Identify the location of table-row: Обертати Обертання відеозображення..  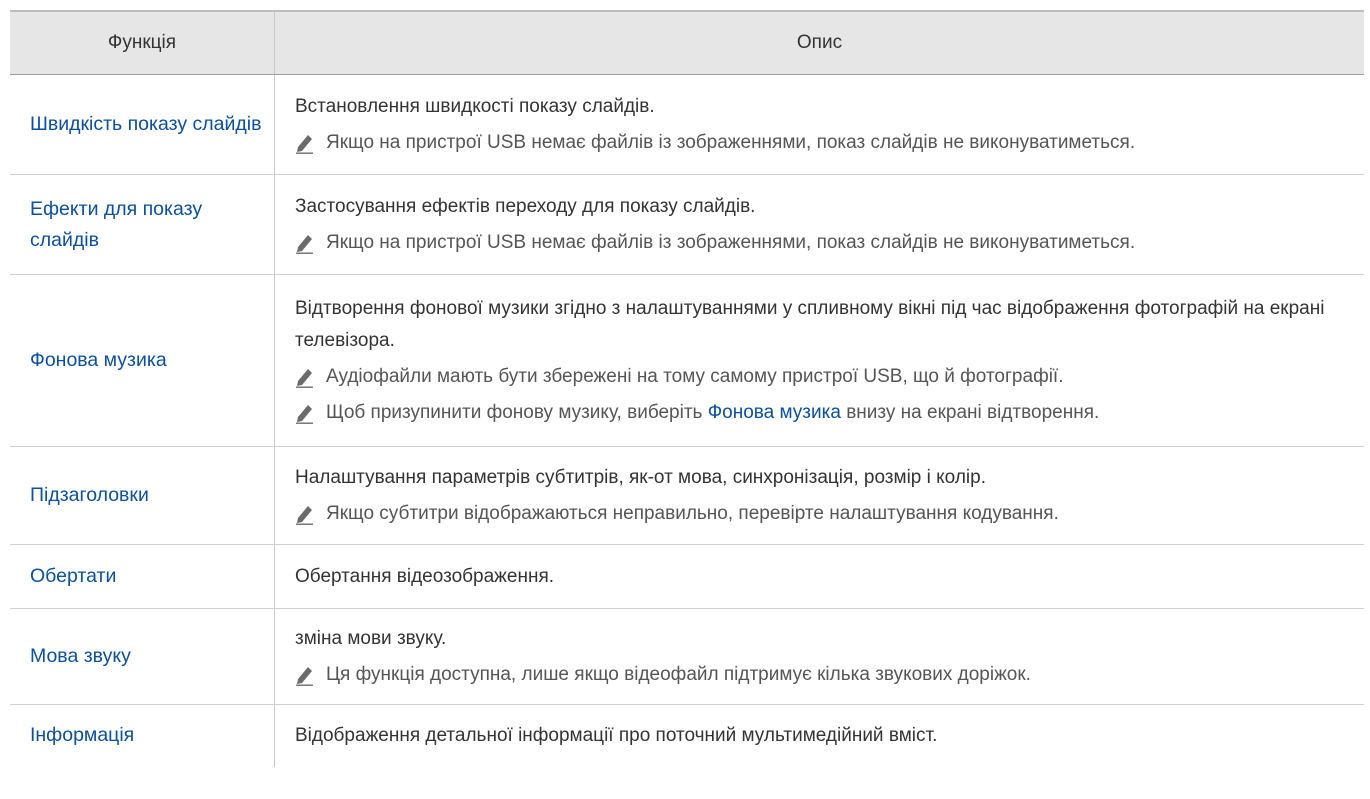
(687, 576).